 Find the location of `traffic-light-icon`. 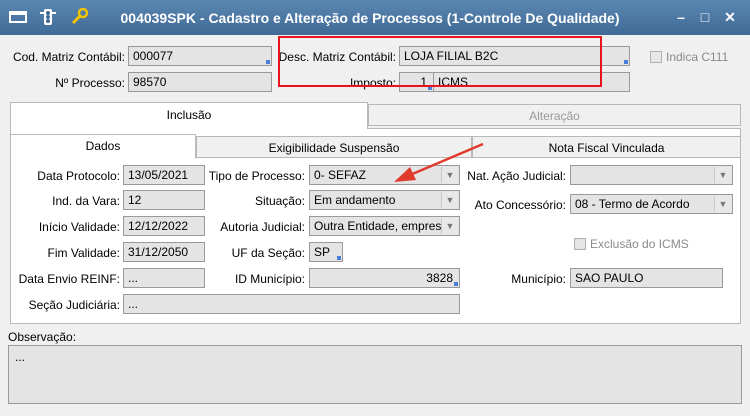

traffic-light-icon is located at coordinates (48, 17).